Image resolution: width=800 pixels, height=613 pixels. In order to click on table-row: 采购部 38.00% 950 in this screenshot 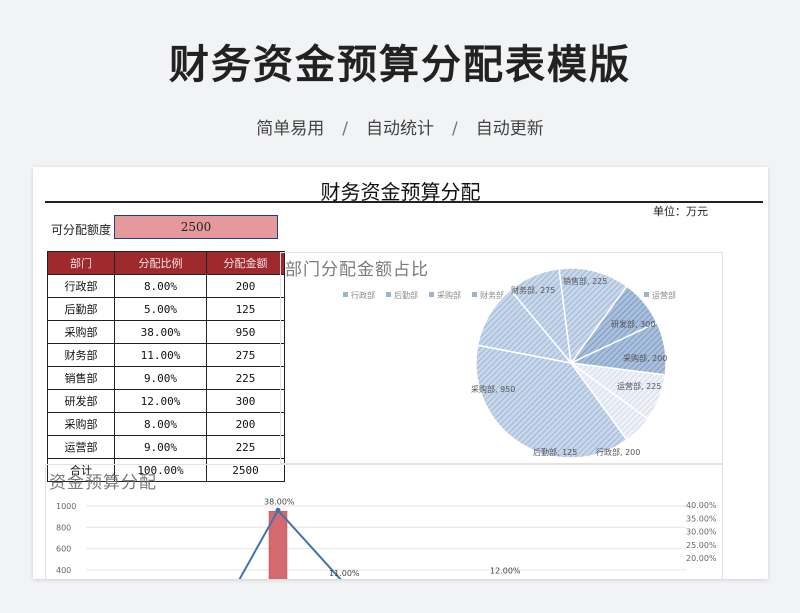, I will do `click(166, 332)`.